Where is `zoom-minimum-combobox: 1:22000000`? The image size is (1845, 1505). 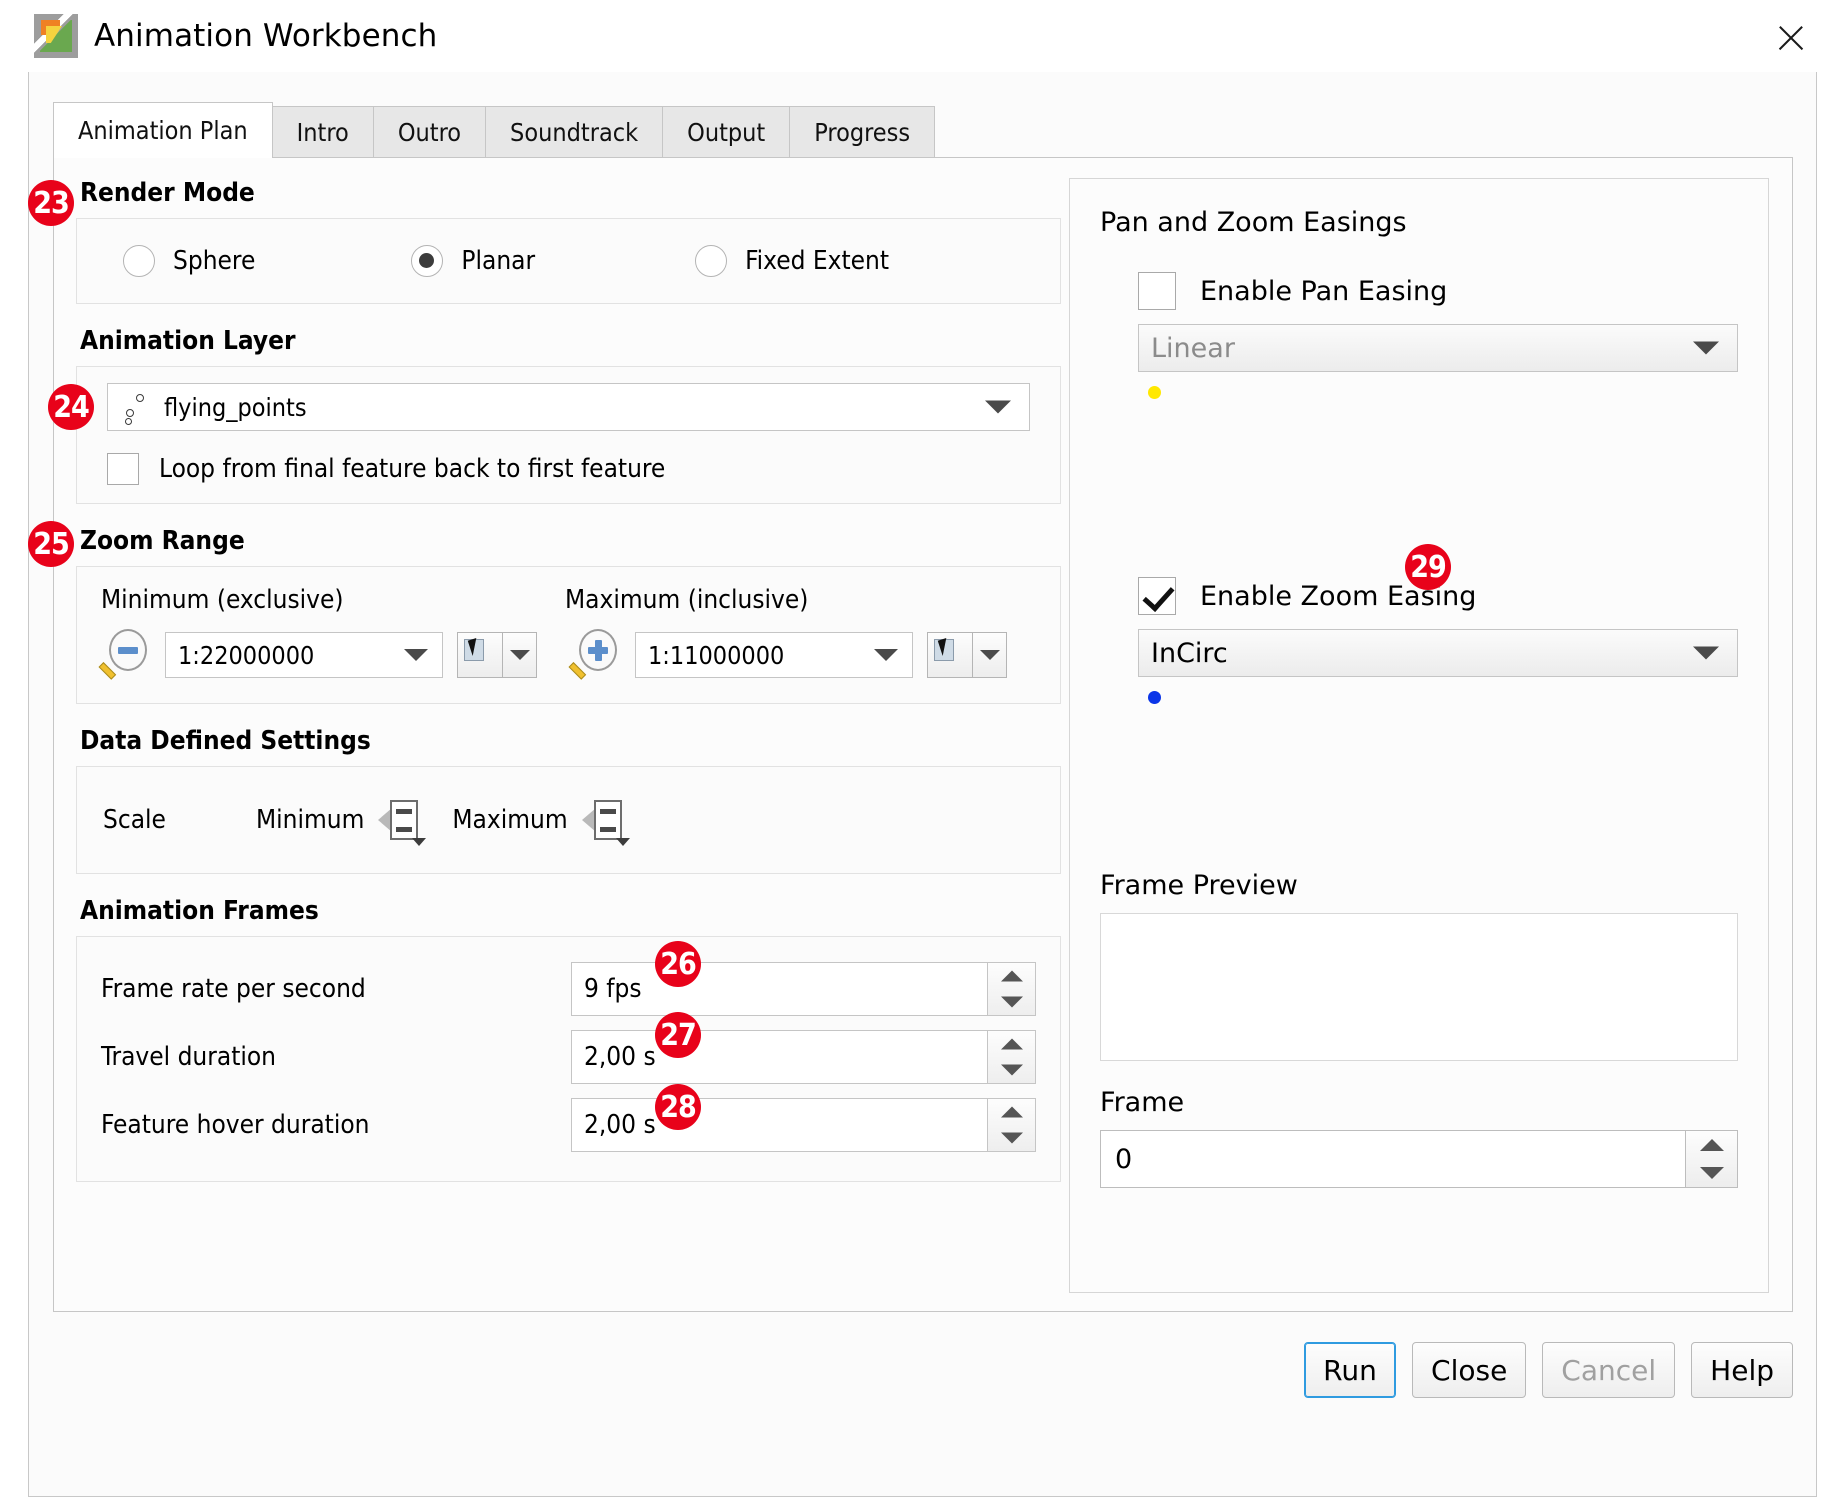 zoom-minimum-combobox: 1:22000000 is located at coordinates (304, 655).